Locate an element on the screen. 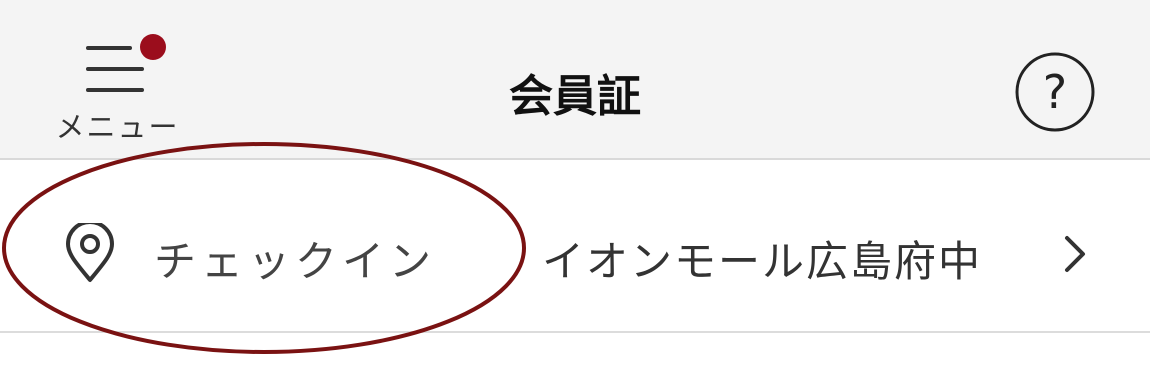  help-icon: ? is located at coordinates (1055, 92).